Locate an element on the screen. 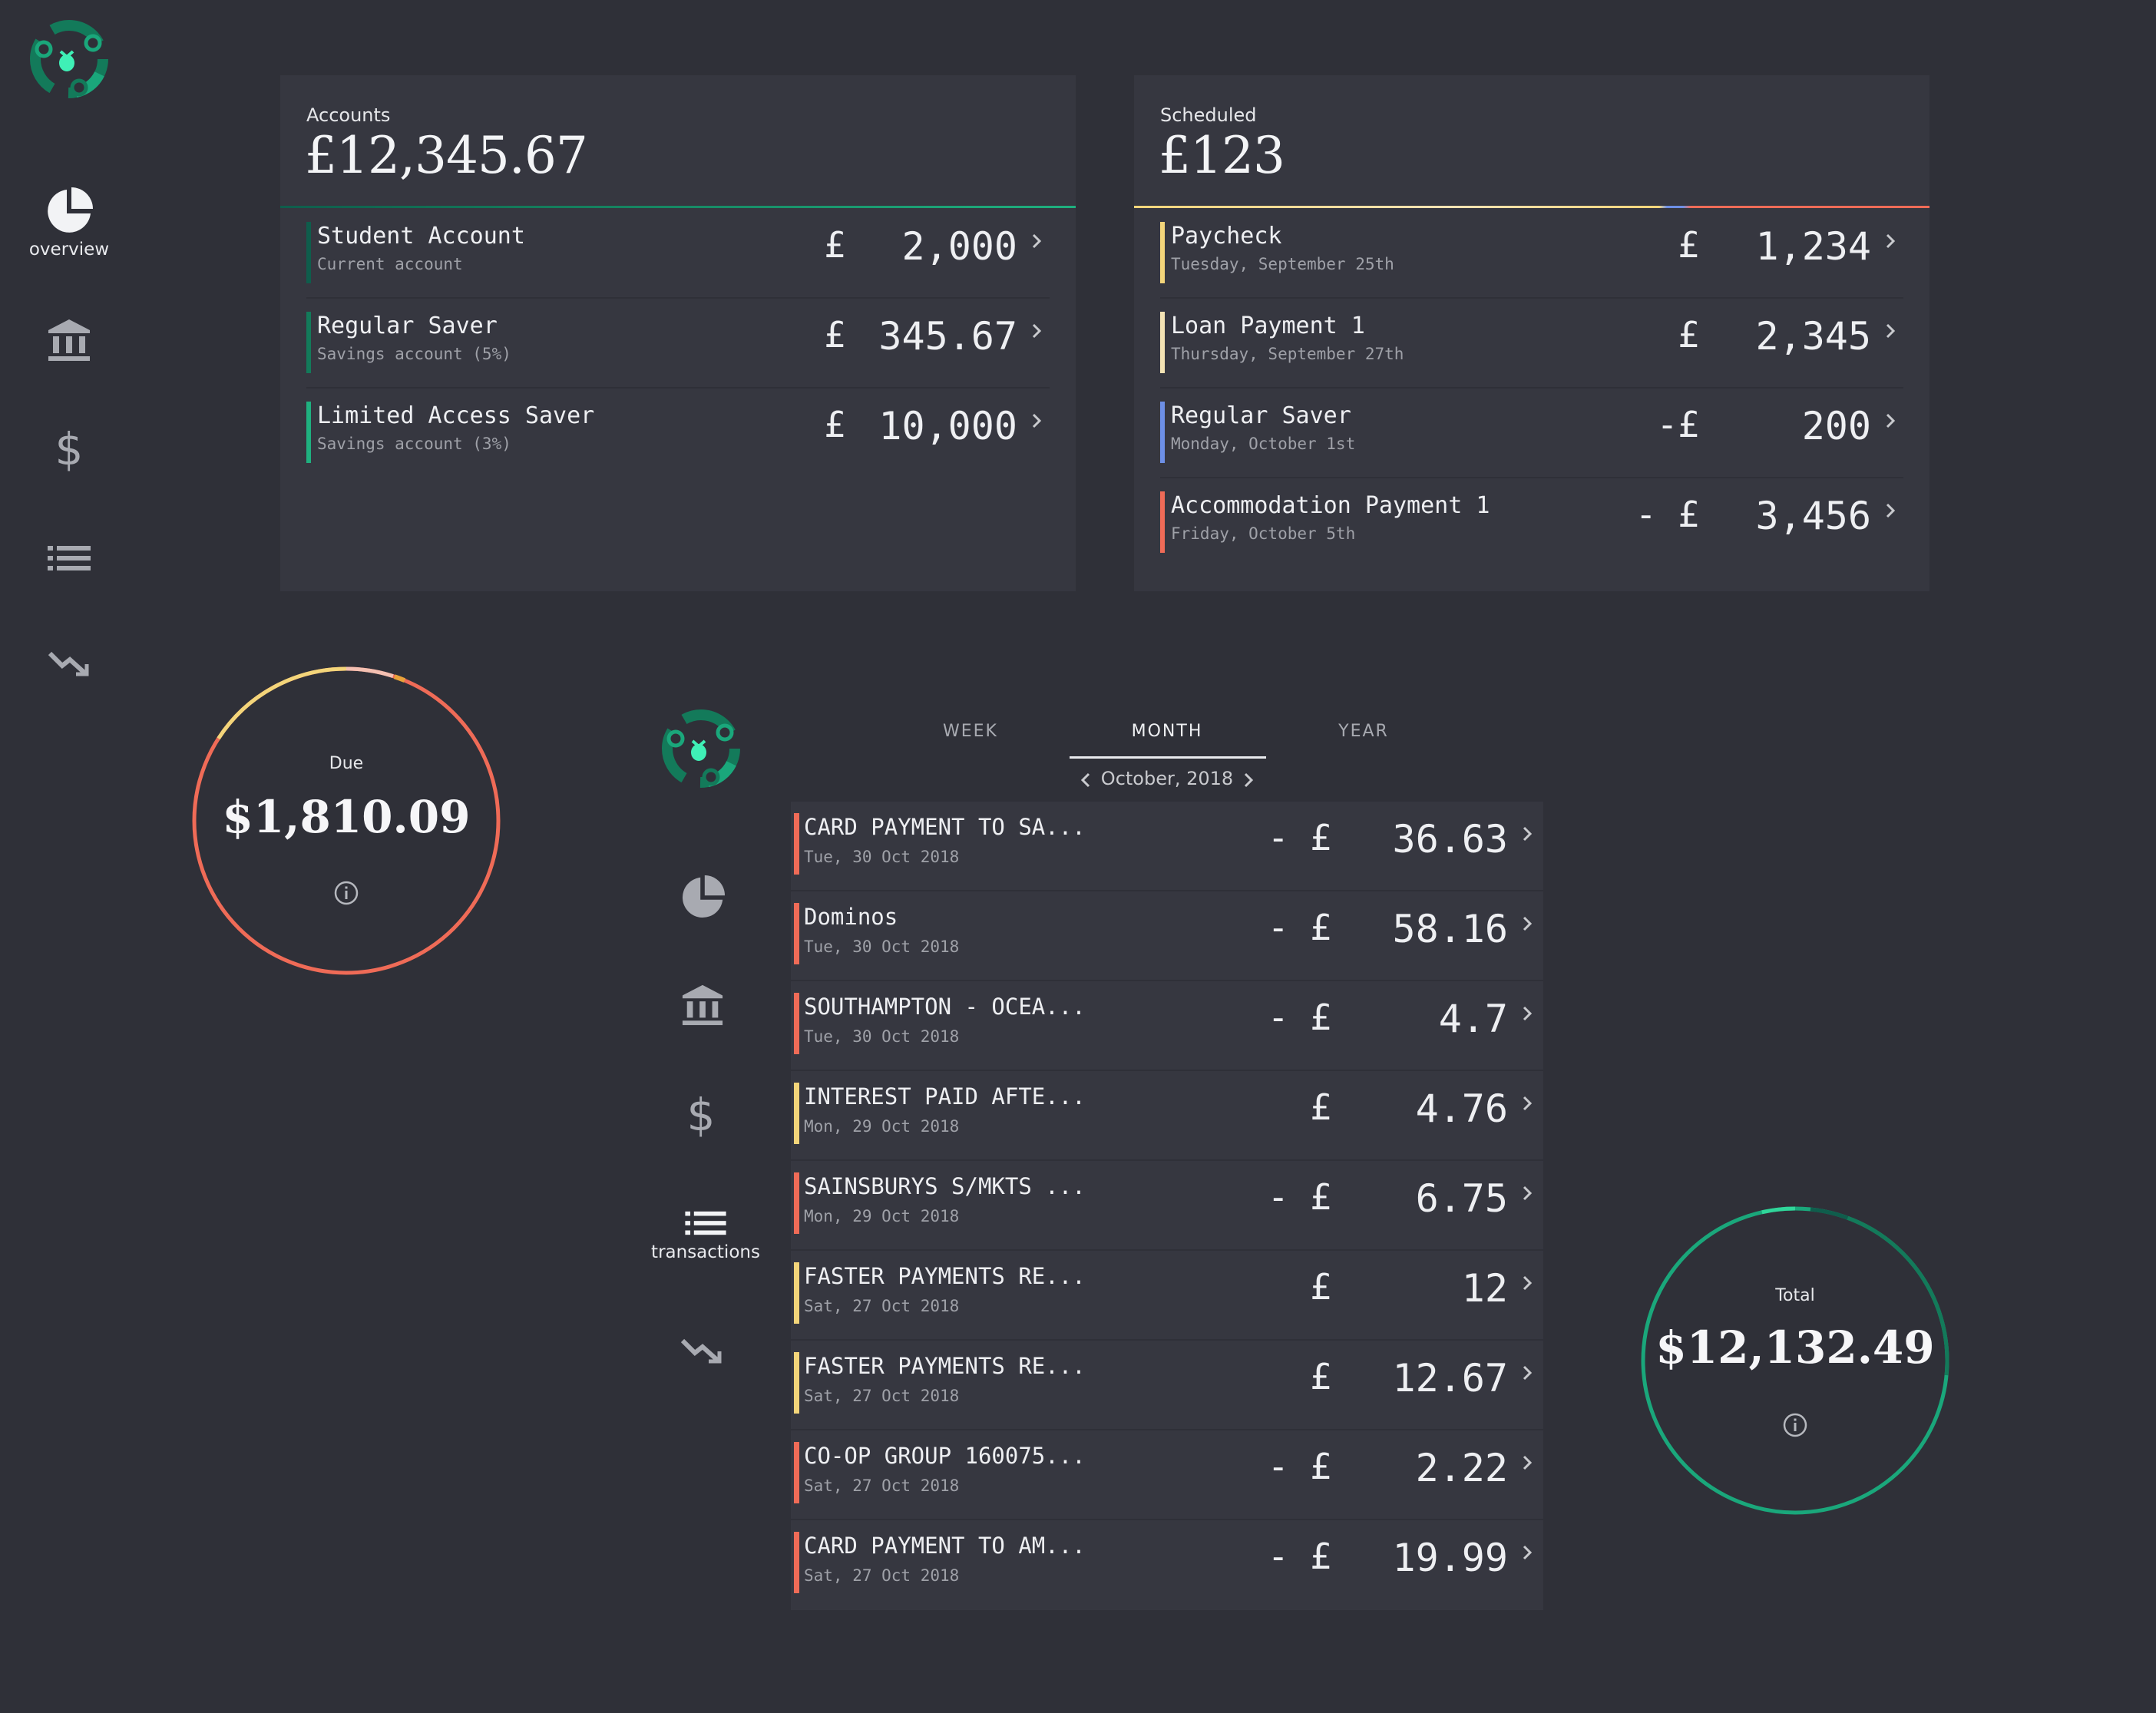  scheduled-amount: 2,345 is located at coordinates (1813, 336).